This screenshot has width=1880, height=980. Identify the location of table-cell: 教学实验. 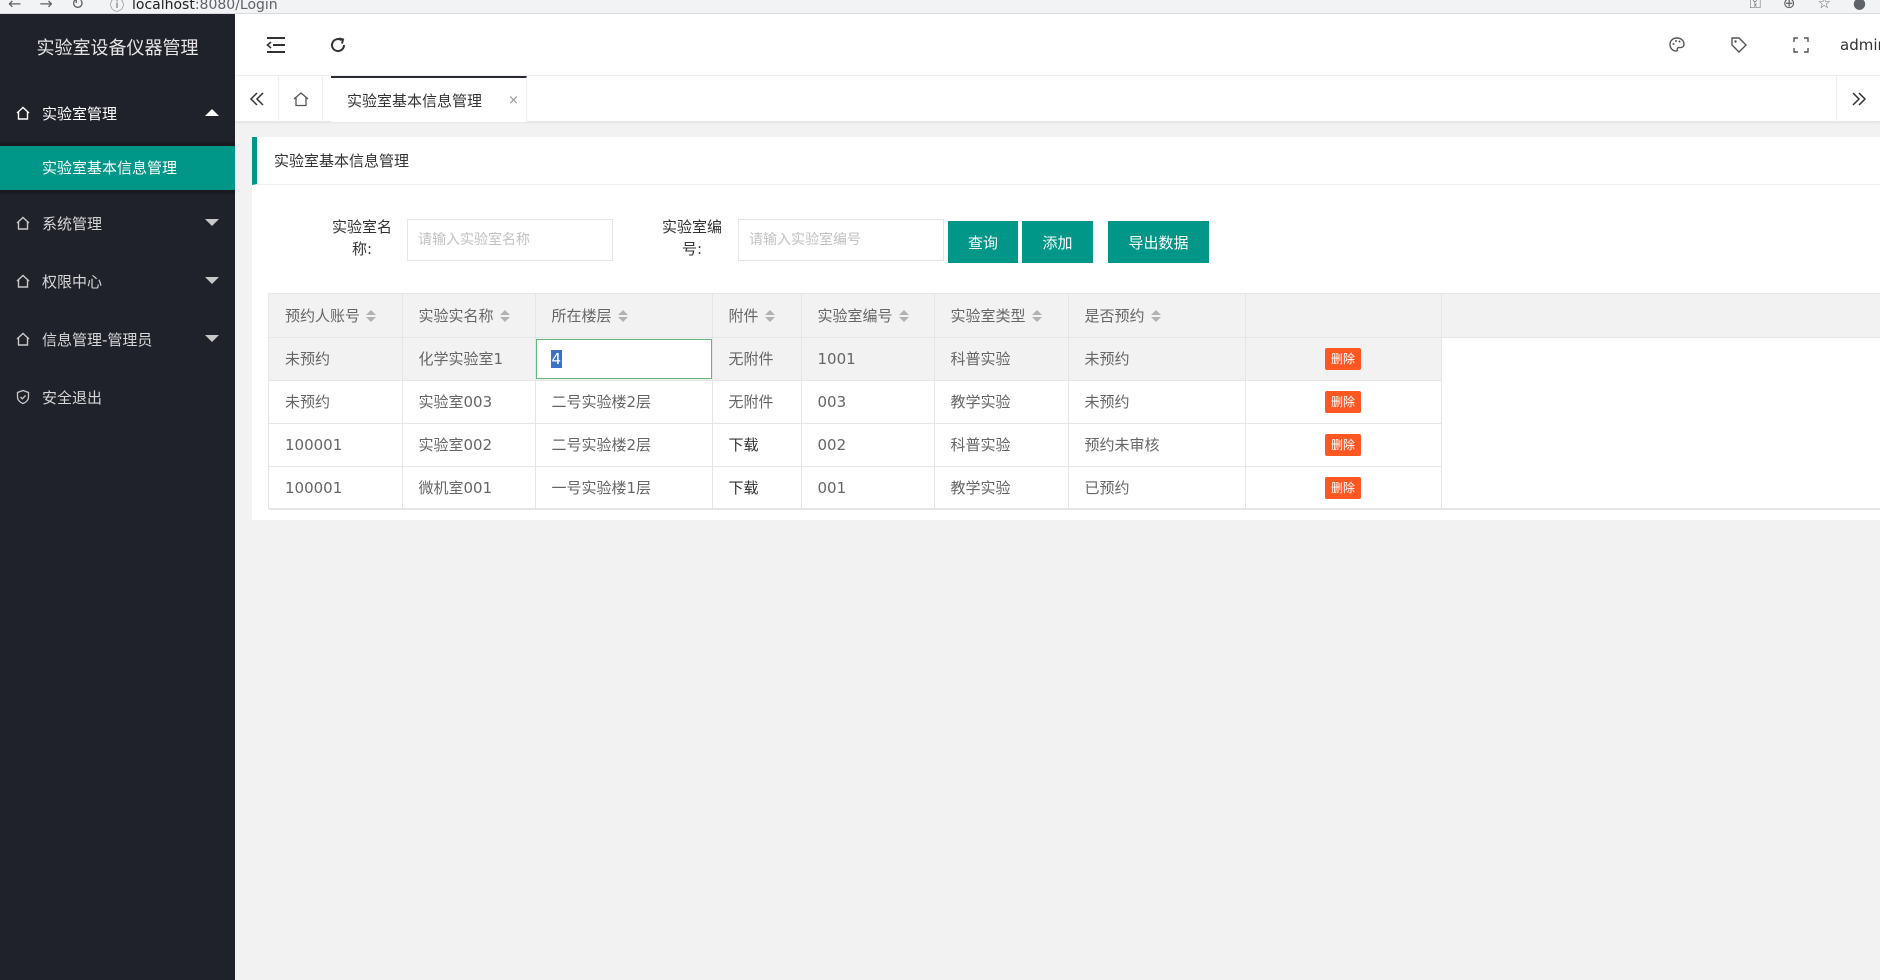
(1001, 402).